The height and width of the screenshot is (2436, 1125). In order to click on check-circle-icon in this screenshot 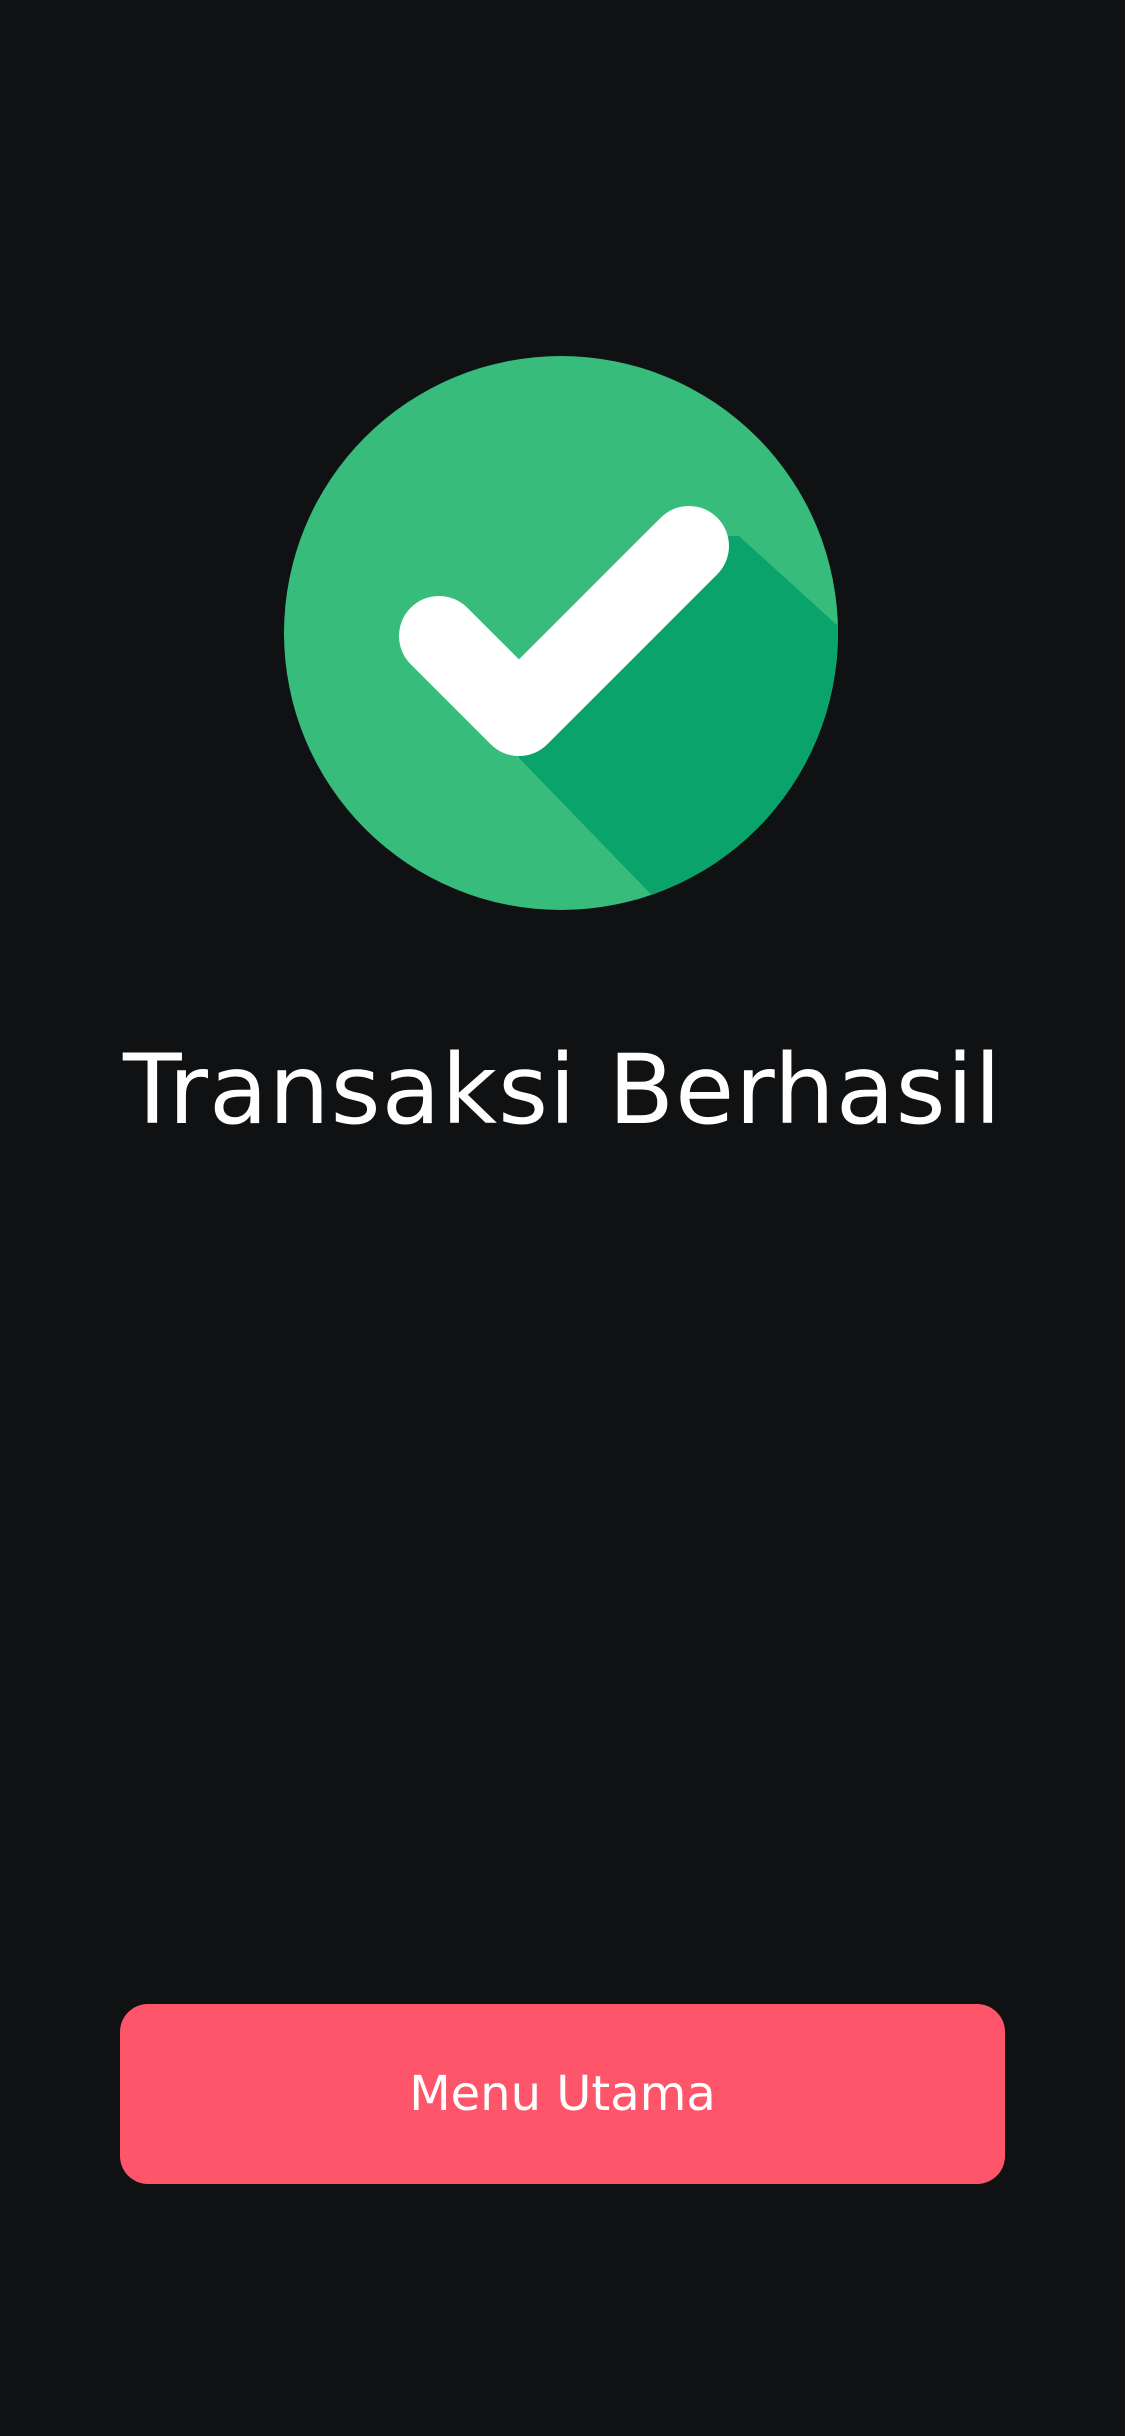, I will do `click(561, 633)`.